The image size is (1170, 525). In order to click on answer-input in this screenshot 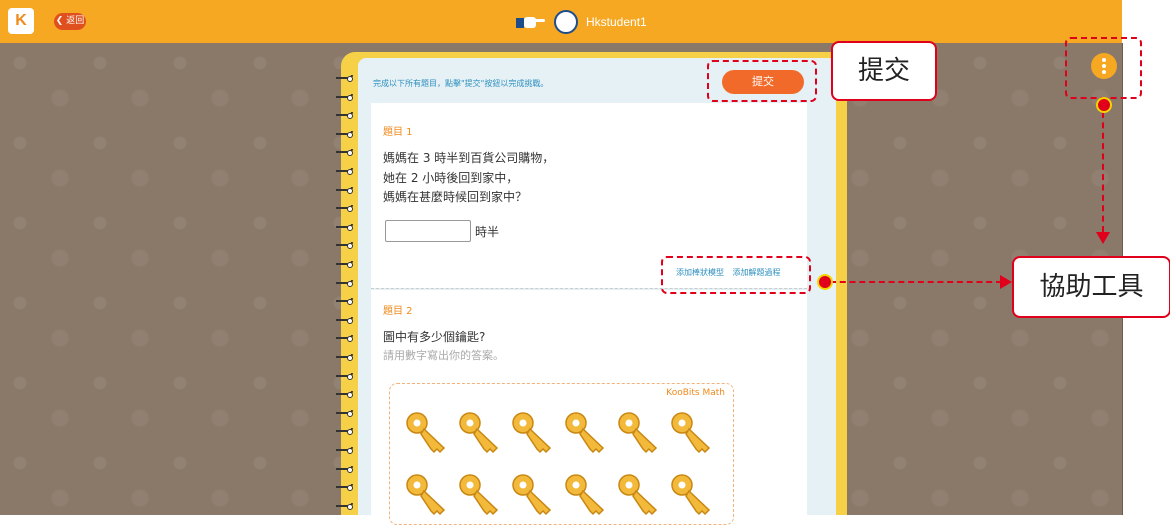, I will do `click(428, 231)`.